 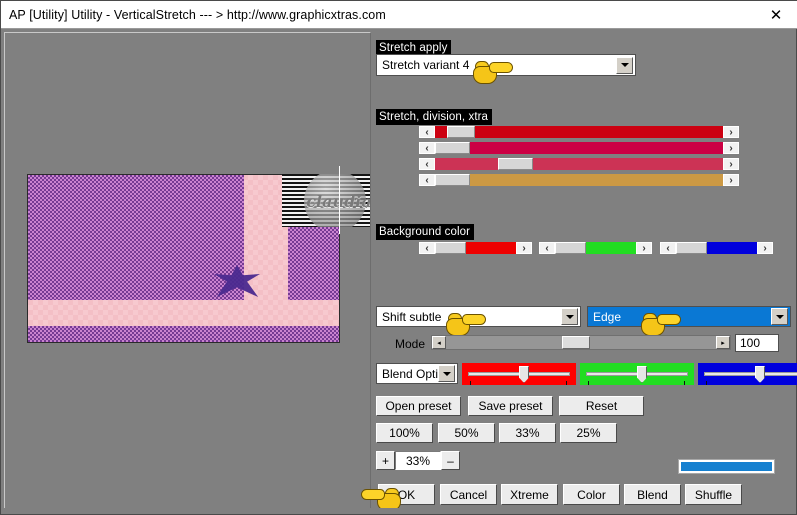 What do you see at coordinates (506, 65) in the screenshot?
I see `stretch-variant-dropdown: Stretch variant 4` at bounding box center [506, 65].